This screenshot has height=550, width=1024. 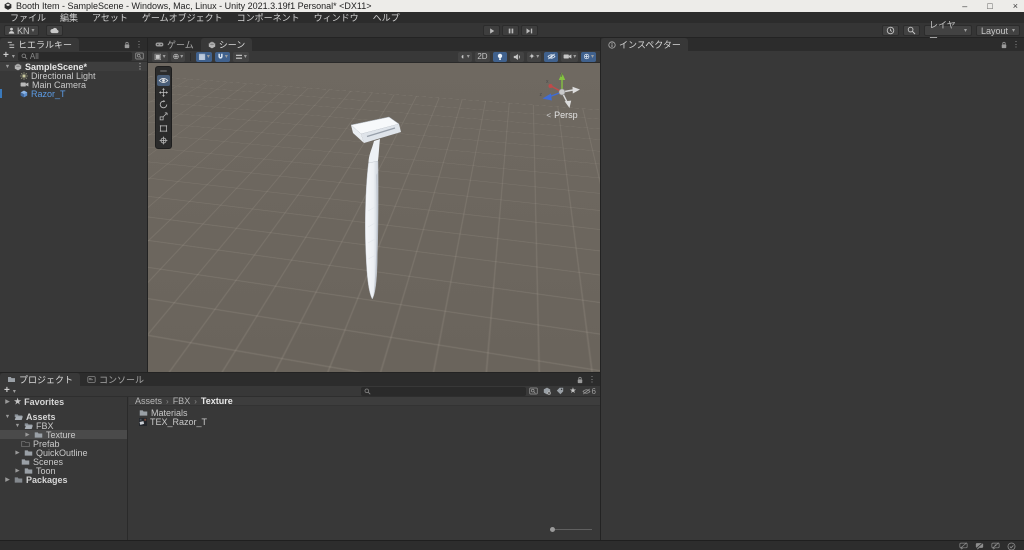 What do you see at coordinates (576, 90) in the screenshot?
I see `axis-cone-white-right` at bounding box center [576, 90].